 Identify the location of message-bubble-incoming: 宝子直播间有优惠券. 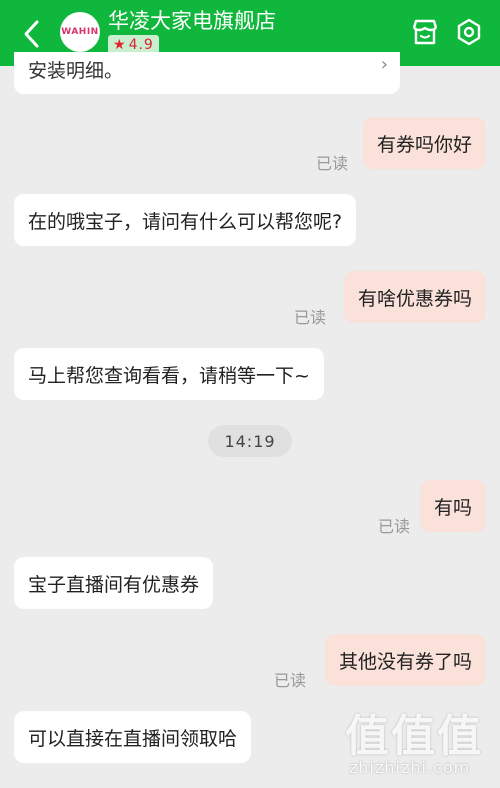
(114, 583).